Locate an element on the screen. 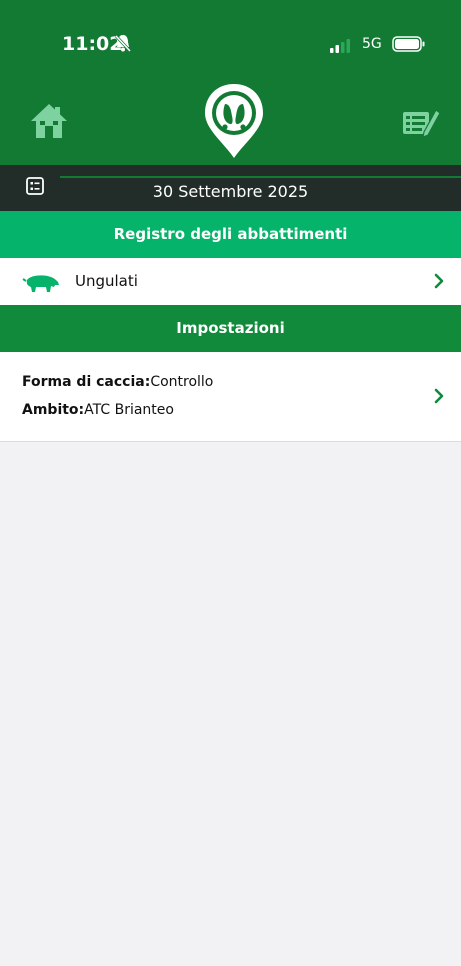 This screenshot has width=461, height=966. boar-icon is located at coordinates (41, 283).